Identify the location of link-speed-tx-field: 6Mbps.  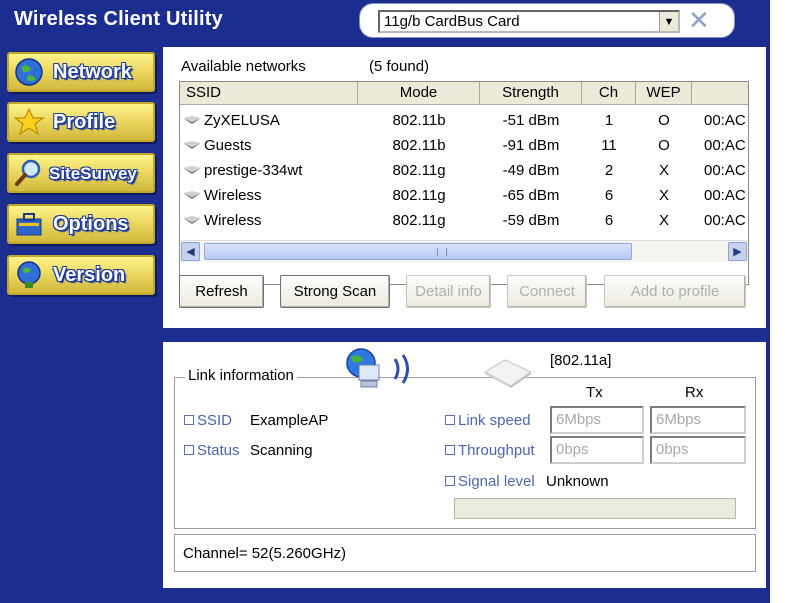
(597, 420).